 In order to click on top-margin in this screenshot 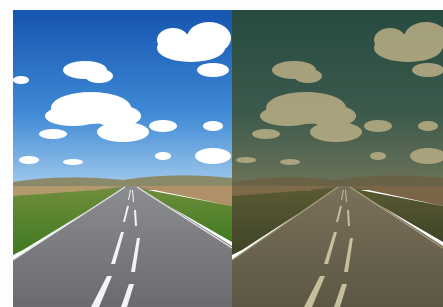, I will do `click(221, 5)`.